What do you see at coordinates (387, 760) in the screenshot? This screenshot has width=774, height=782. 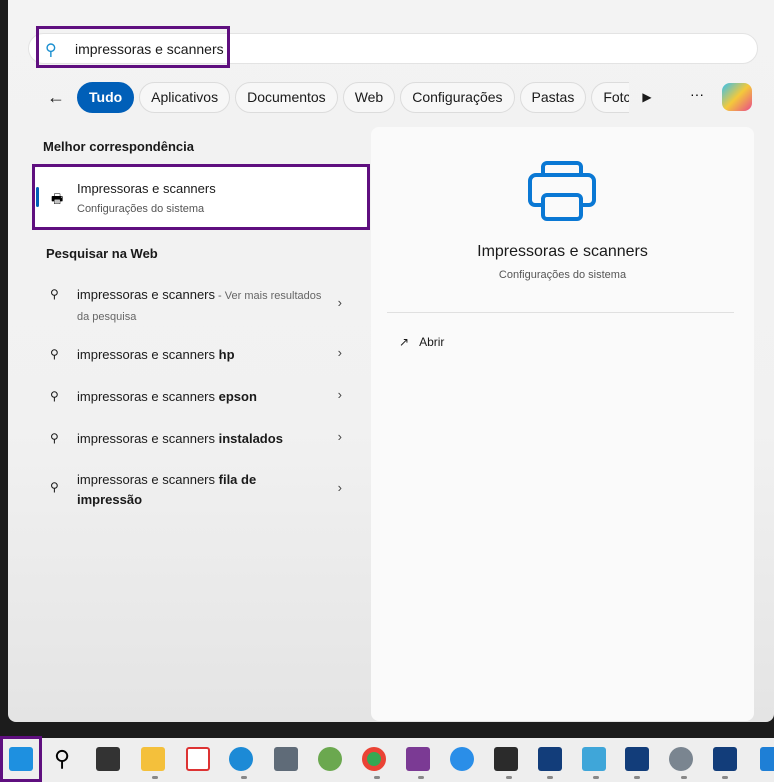 I see `taskbar: ⚲` at bounding box center [387, 760].